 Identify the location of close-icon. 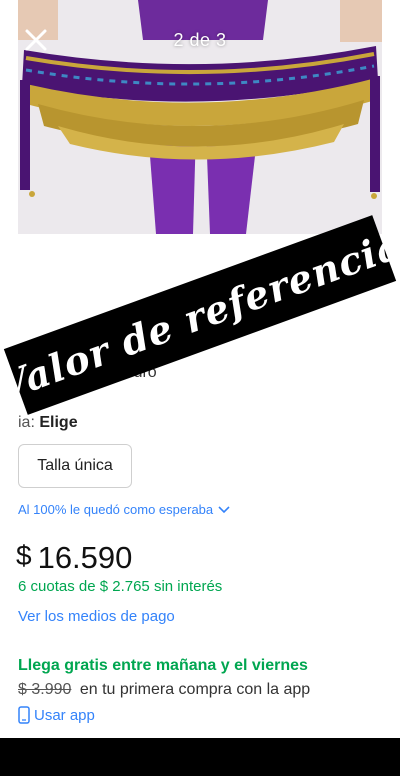
(36, 40).